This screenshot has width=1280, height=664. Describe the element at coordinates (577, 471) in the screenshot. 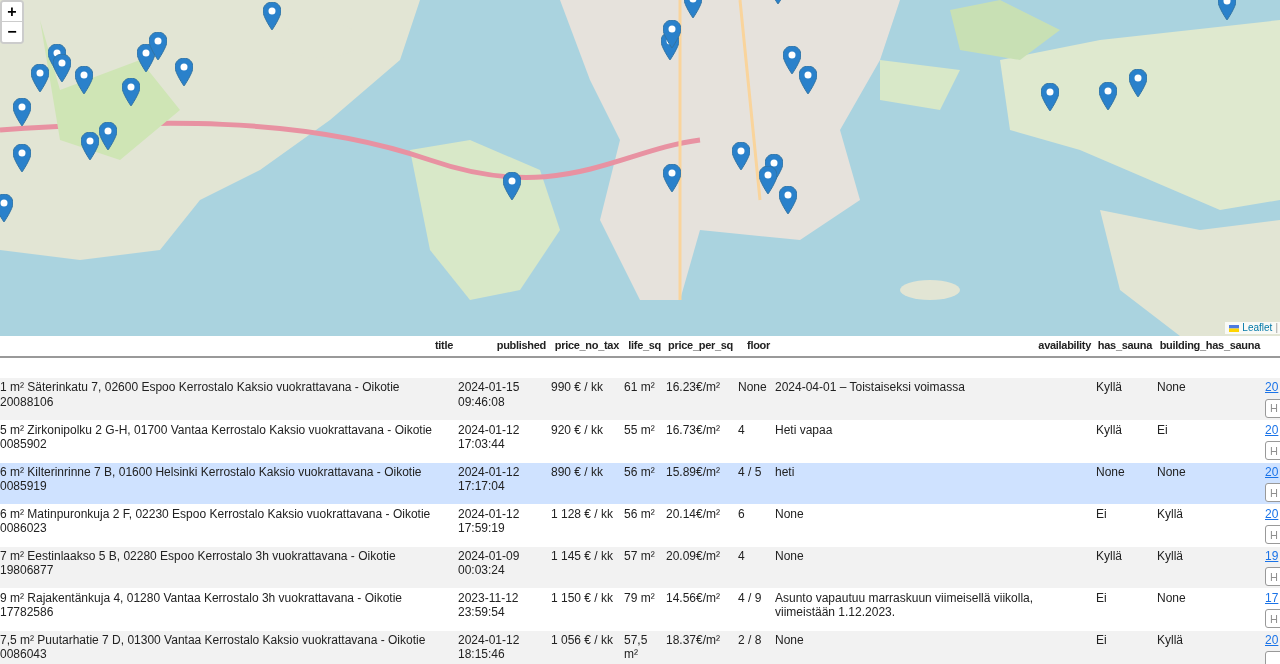

I see `table-cell: 890 € / kk` at that location.